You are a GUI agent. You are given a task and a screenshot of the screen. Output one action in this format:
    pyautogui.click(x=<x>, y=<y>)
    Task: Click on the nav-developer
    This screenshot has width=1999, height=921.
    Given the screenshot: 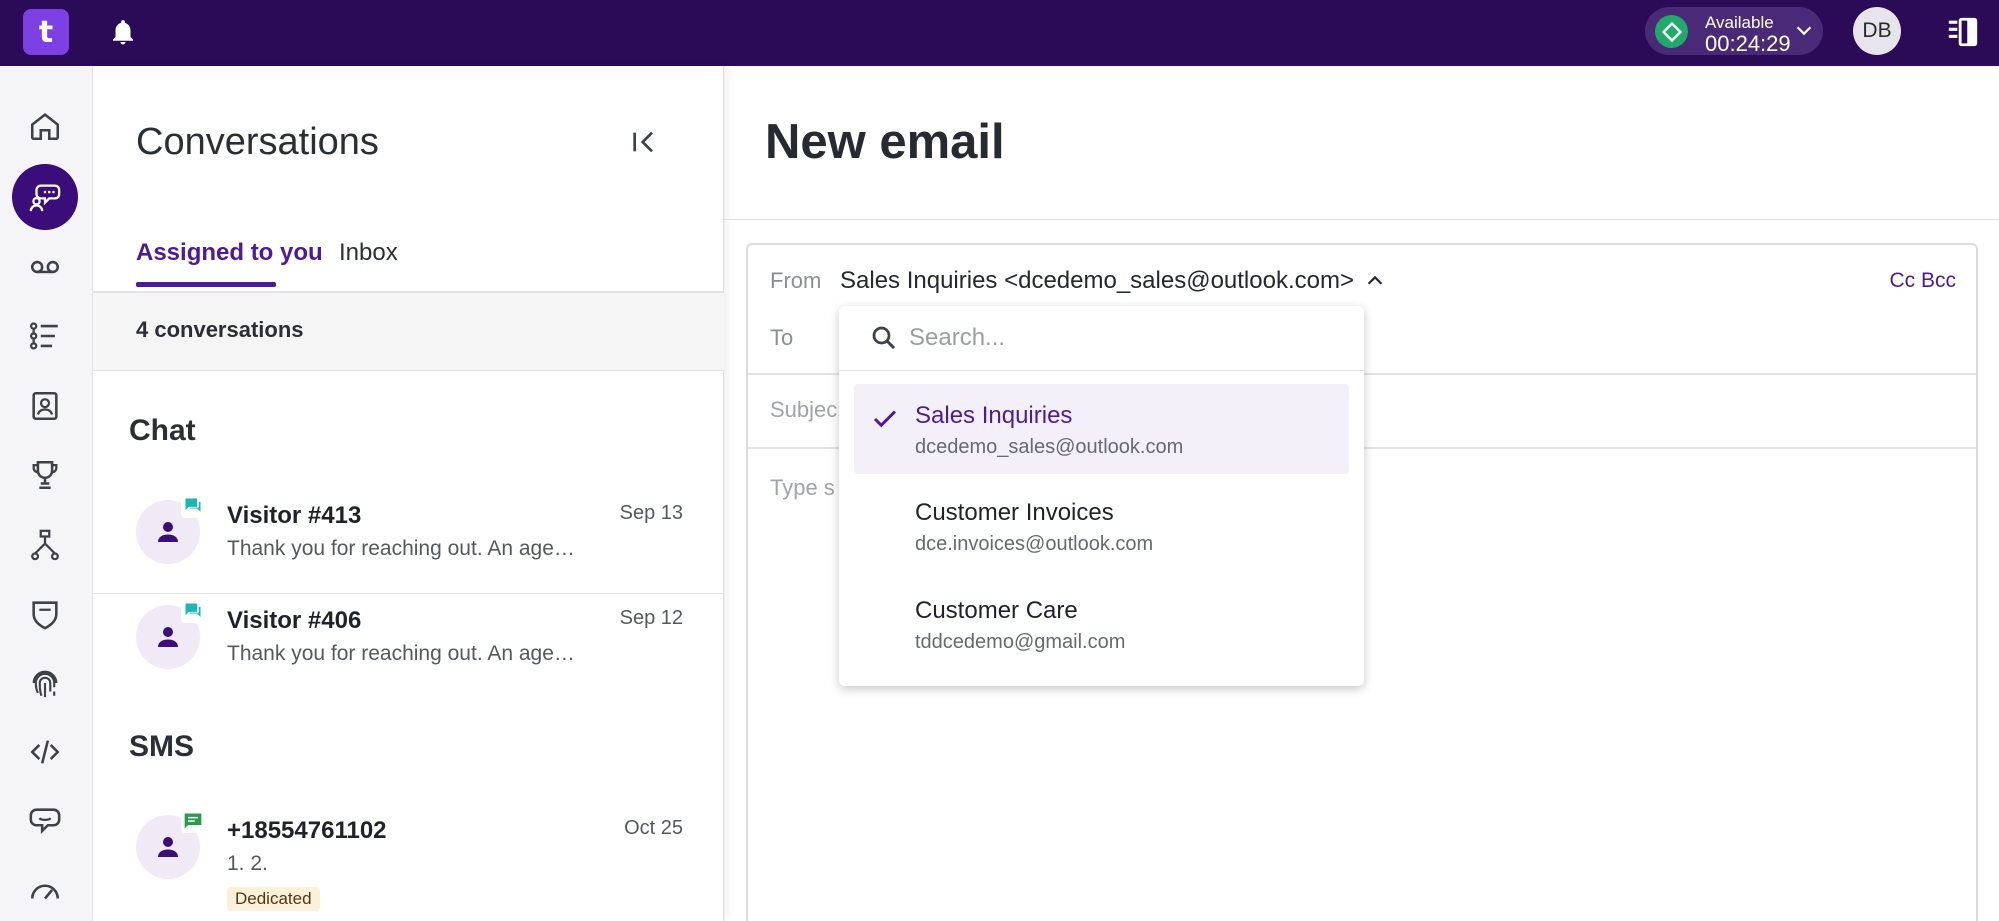 What is the action you would take?
    pyautogui.click(x=45, y=752)
    